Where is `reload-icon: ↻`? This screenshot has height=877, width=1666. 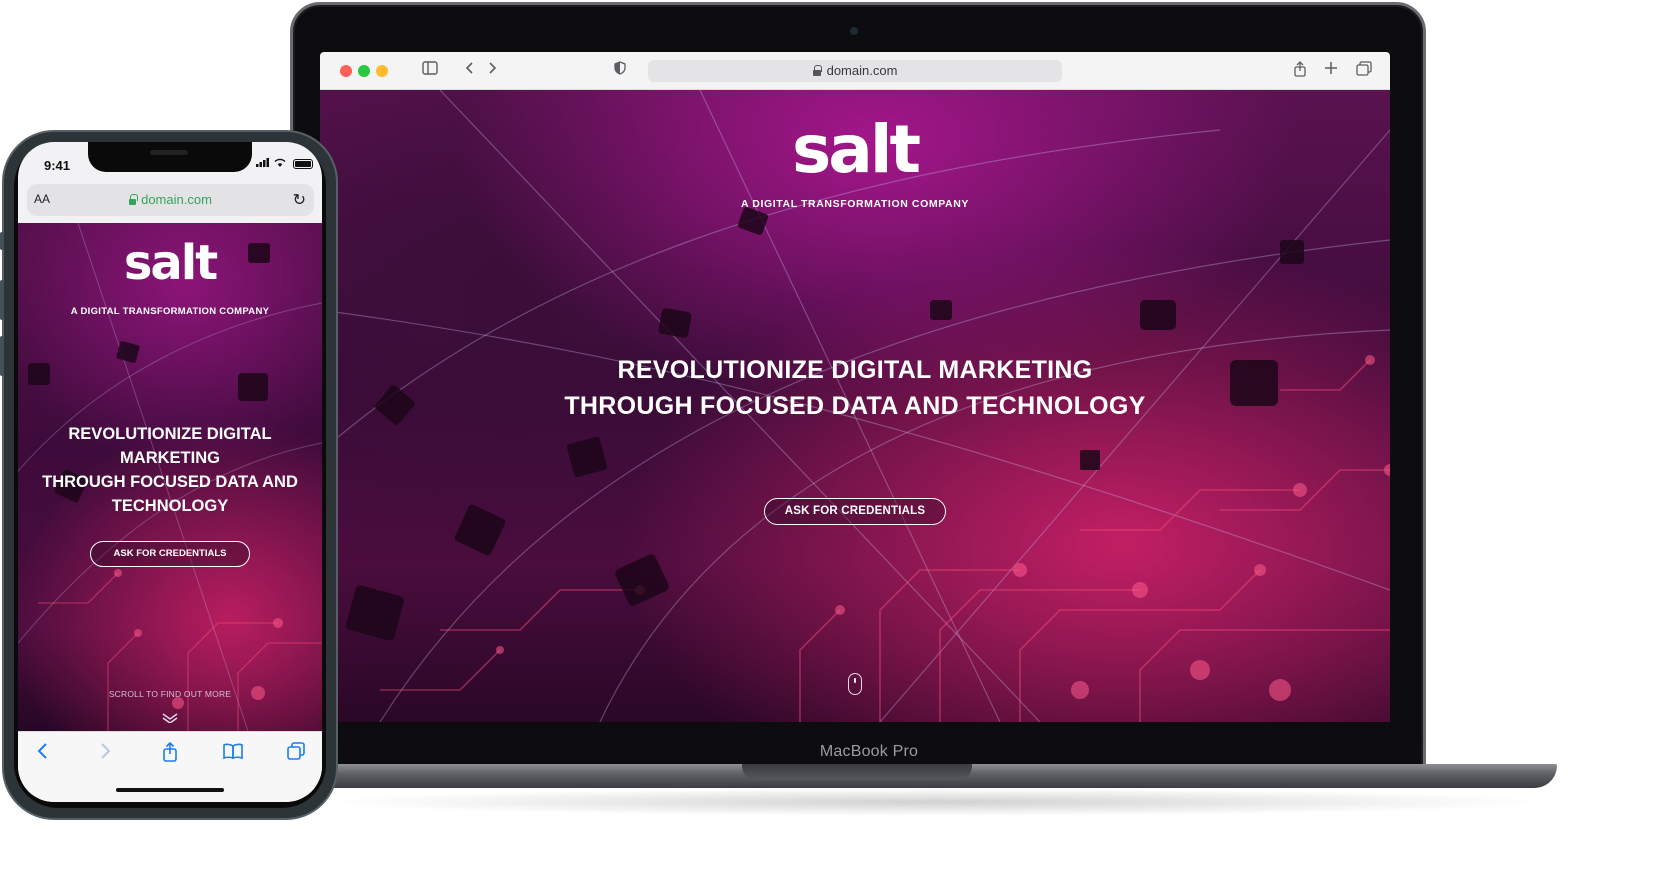
reload-icon: ↻ is located at coordinates (299, 200).